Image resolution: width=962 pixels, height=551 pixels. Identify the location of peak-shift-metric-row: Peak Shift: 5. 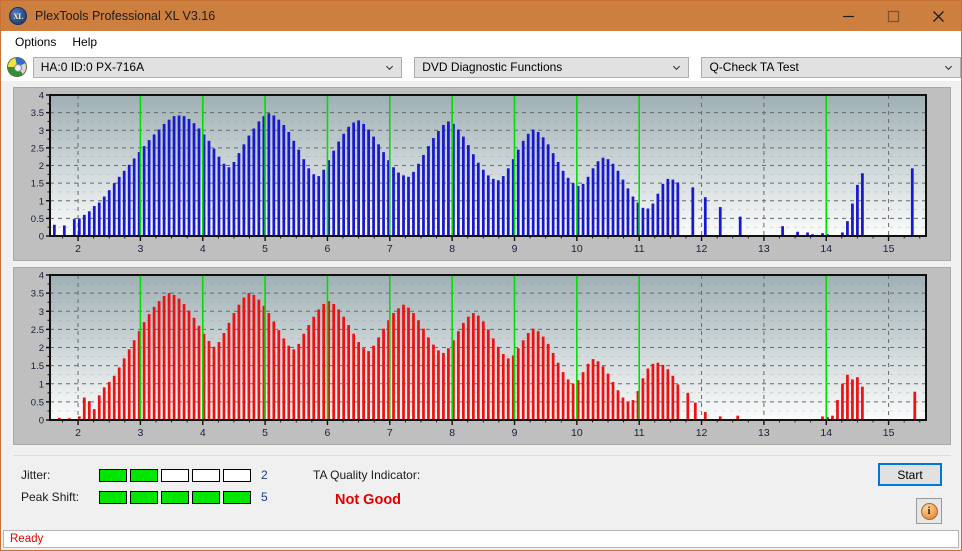
(144, 497).